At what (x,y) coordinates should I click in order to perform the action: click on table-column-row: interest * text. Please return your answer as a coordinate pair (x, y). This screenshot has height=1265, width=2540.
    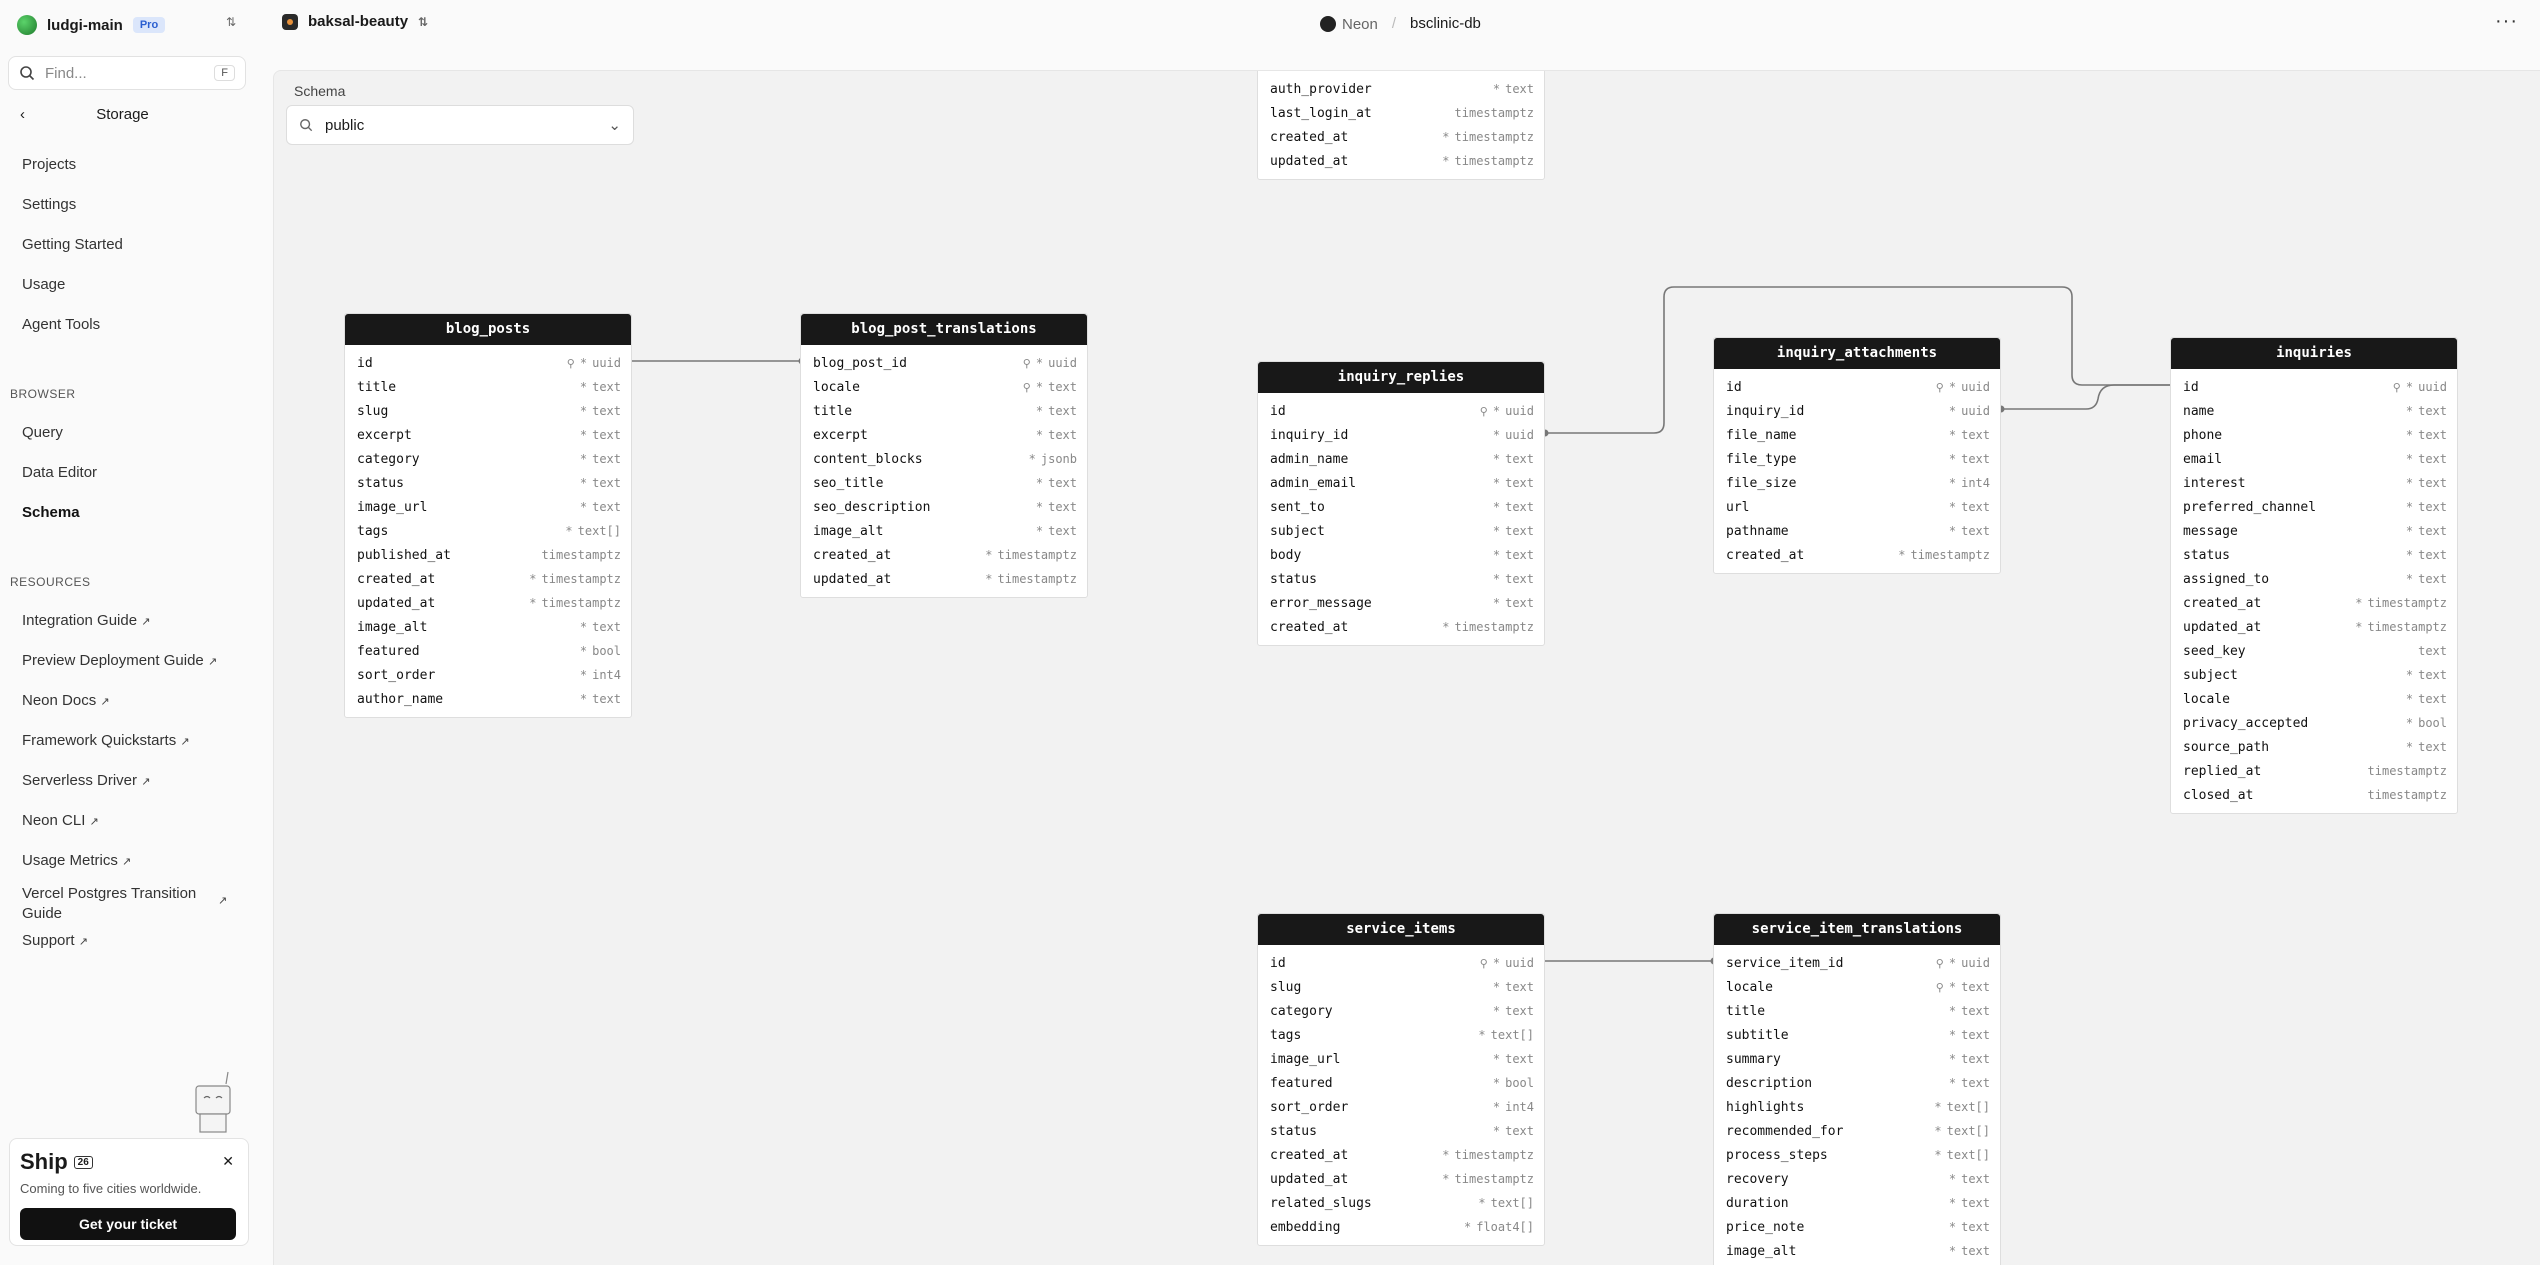
    Looking at the image, I should click on (2314, 483).